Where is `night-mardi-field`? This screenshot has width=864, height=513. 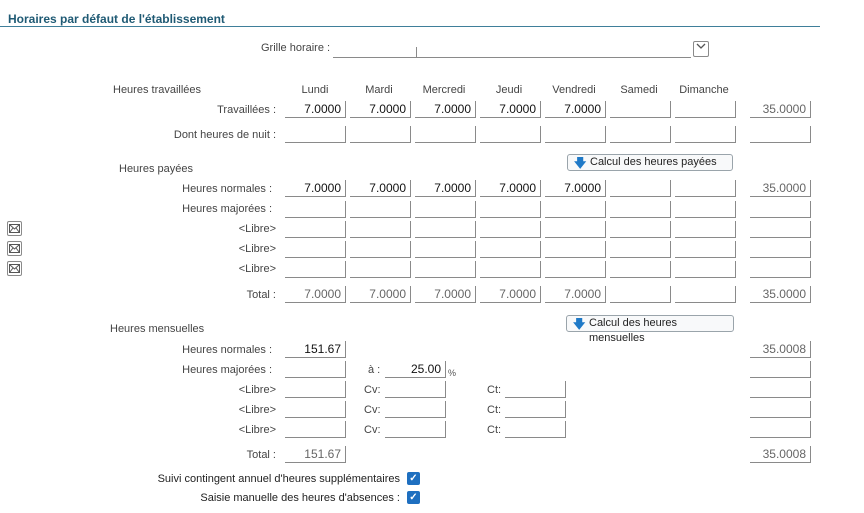
night-mardi-field is located at coordinates (380, 134).